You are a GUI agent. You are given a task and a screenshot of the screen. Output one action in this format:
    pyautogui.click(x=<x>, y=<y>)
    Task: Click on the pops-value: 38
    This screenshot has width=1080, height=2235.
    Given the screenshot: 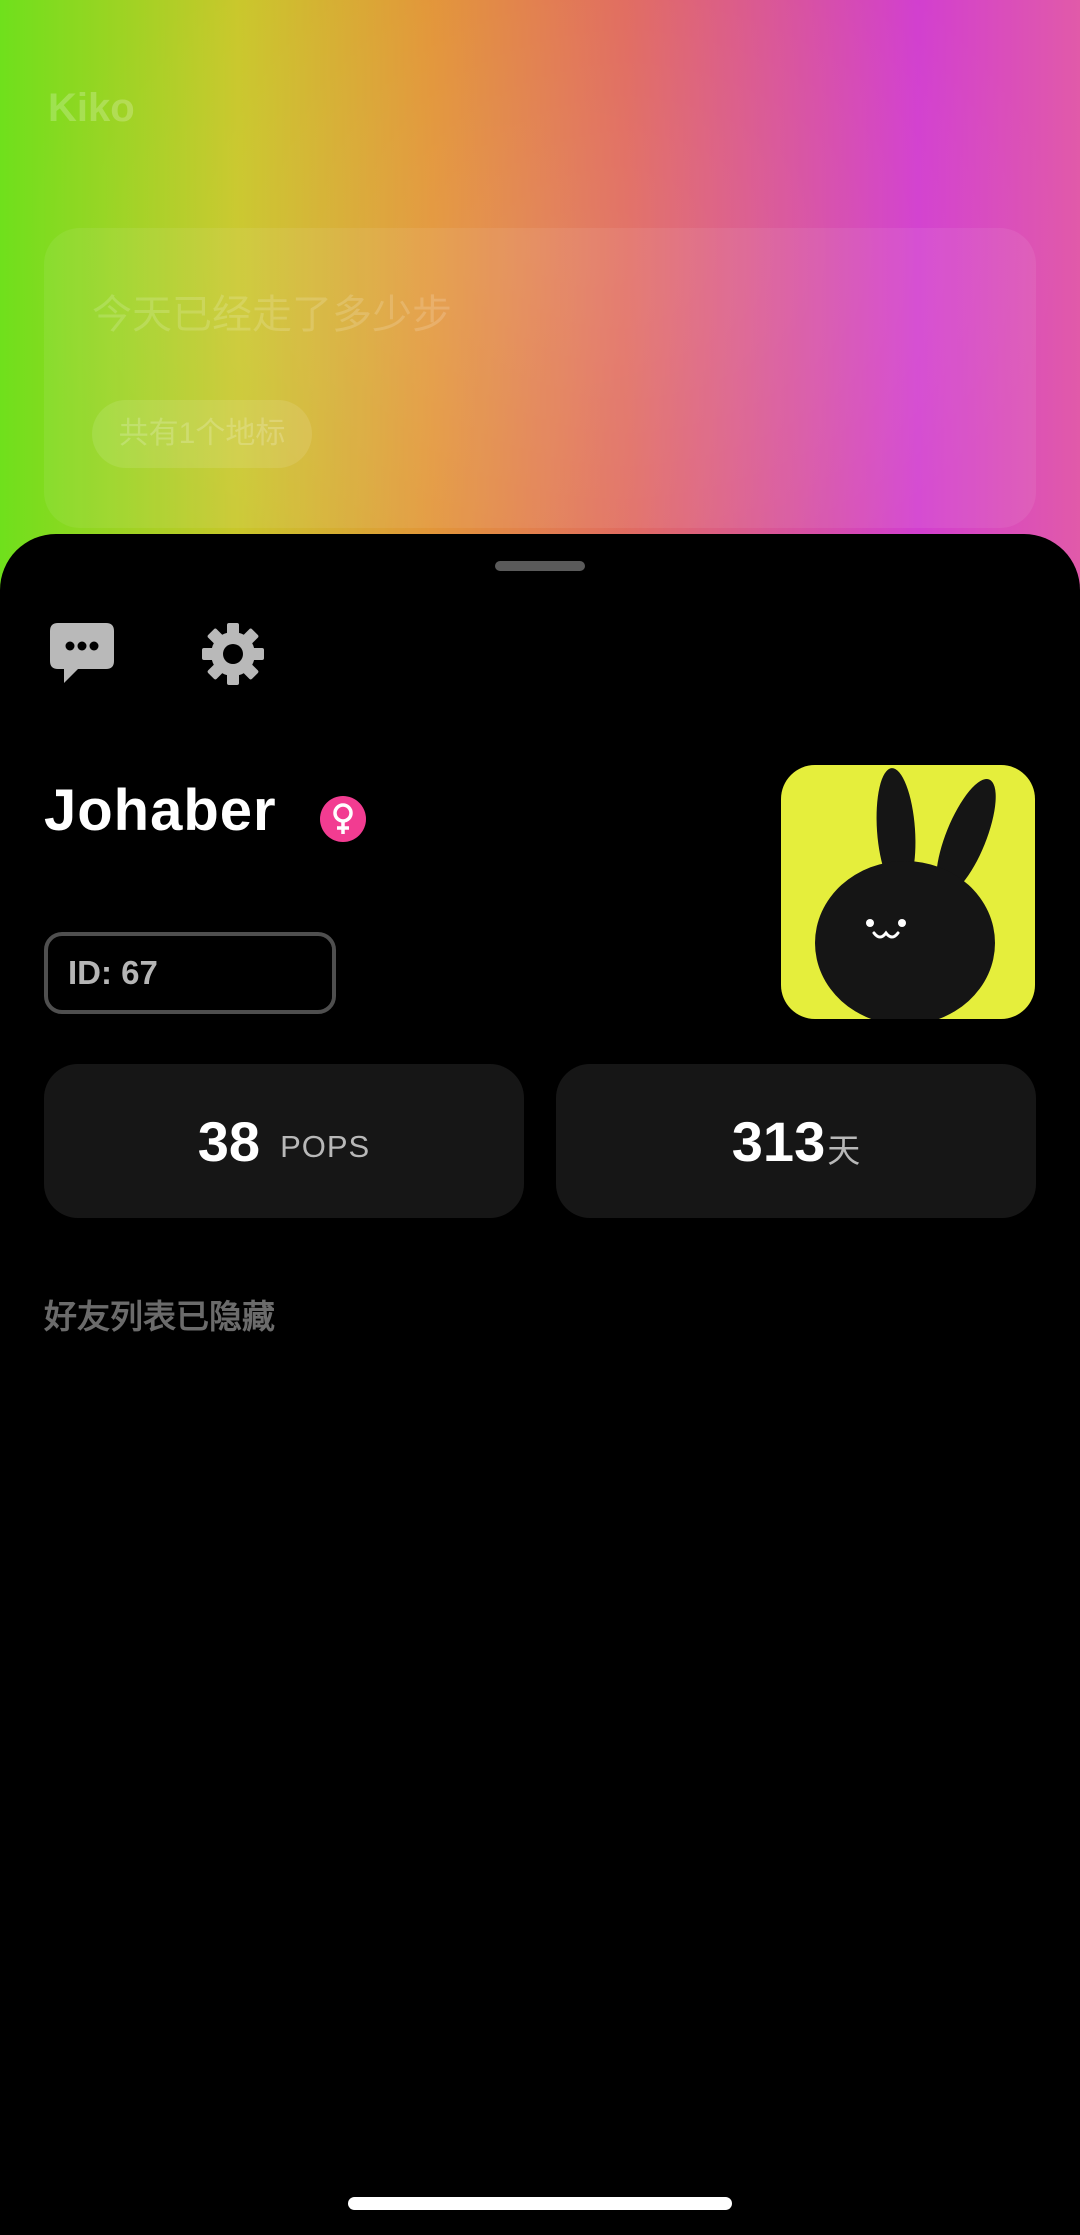 What is the action you would take?
    pyautogui.click(x=229, y=1141)
    